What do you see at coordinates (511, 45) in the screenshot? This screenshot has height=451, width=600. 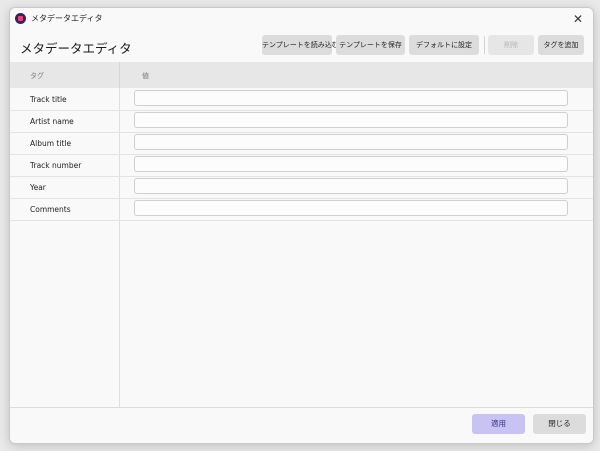 I see `delete-button: 削除` at bounding box center [511, 45].